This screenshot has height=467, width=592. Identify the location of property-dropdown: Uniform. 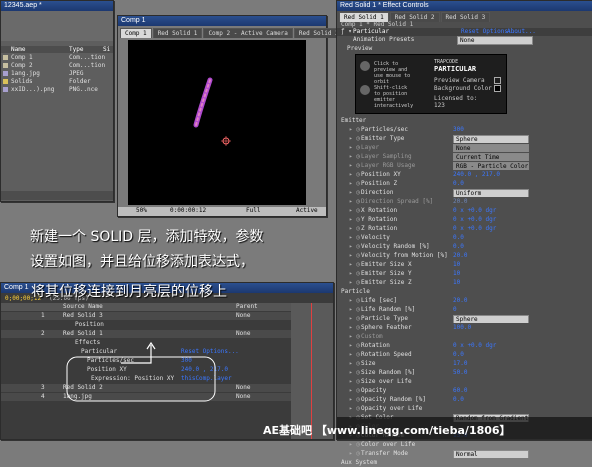
(491, 193).